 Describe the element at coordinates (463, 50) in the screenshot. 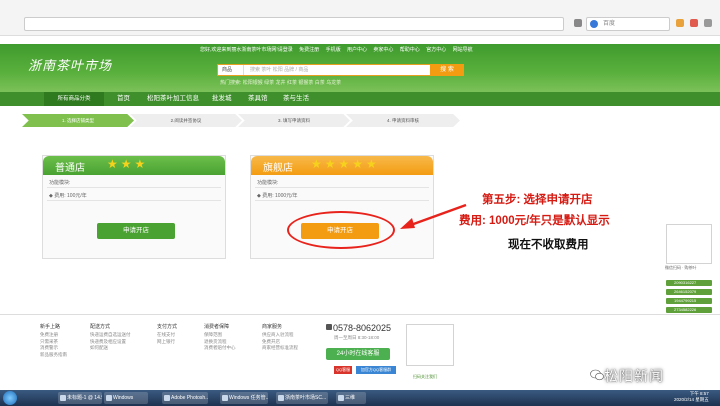

I see `top-link-site-nav: 网站导航` at that location.